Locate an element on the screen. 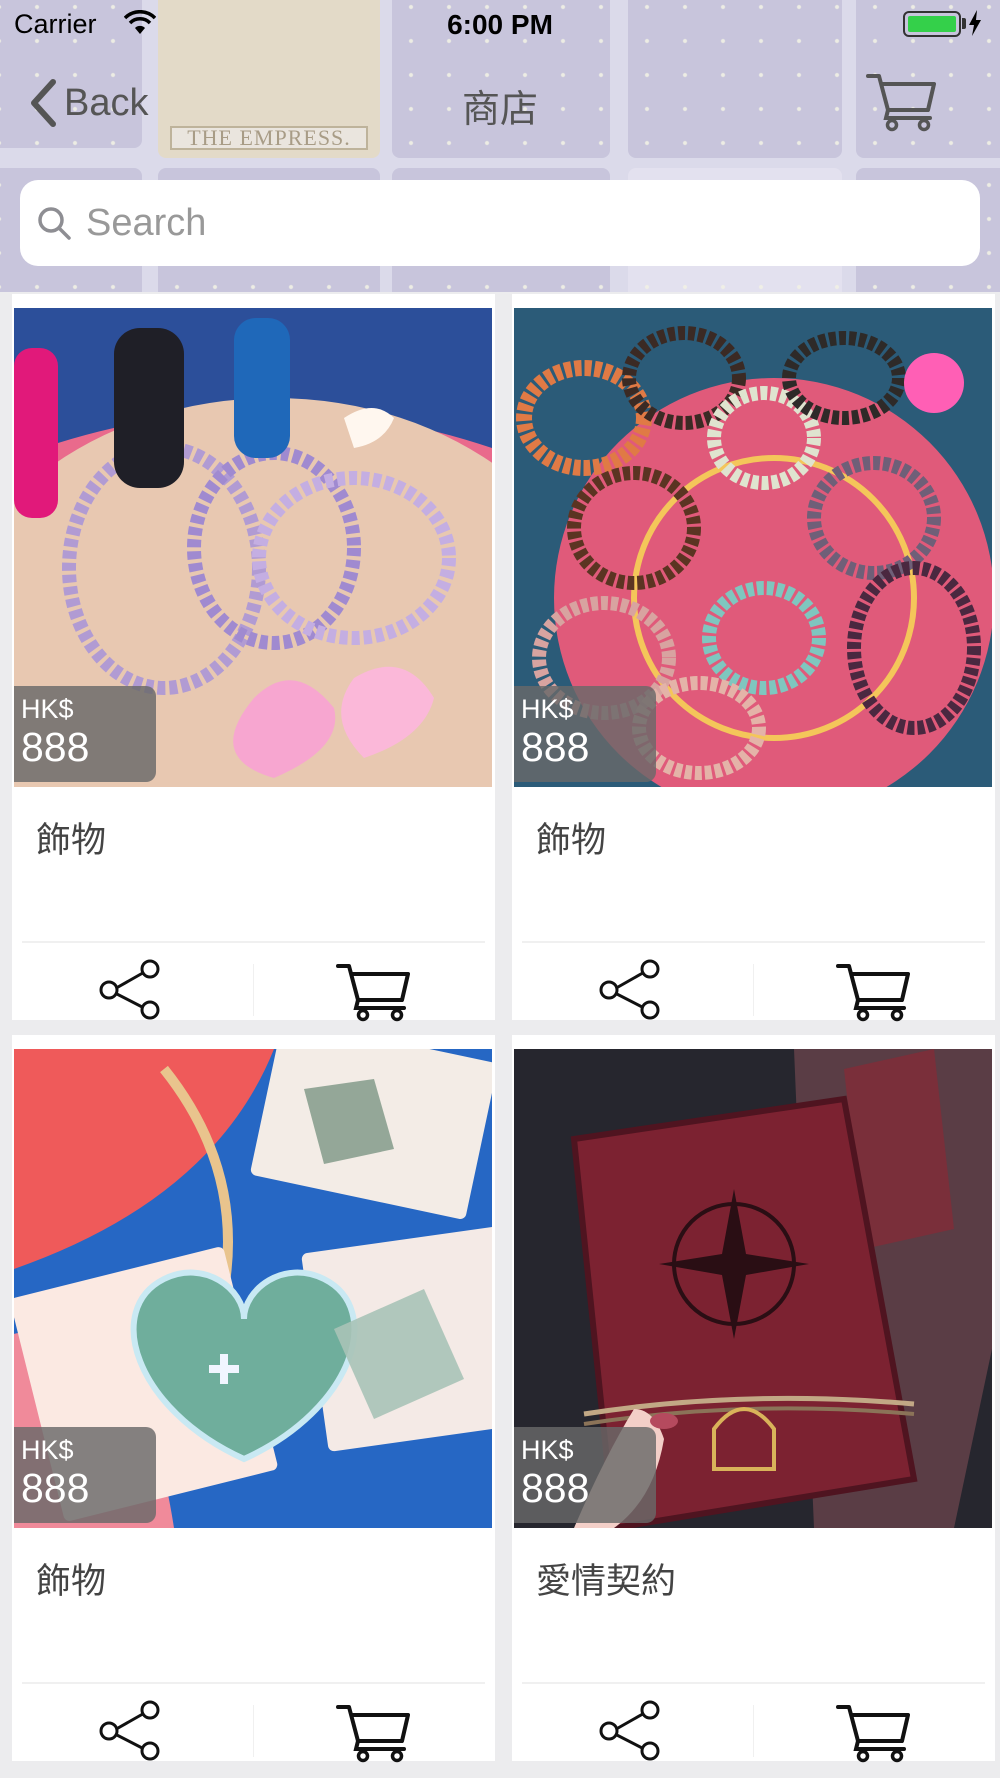 This screenshot has width=1000, height=1778. page-title: 商店 is located at coordinates (499, 110).